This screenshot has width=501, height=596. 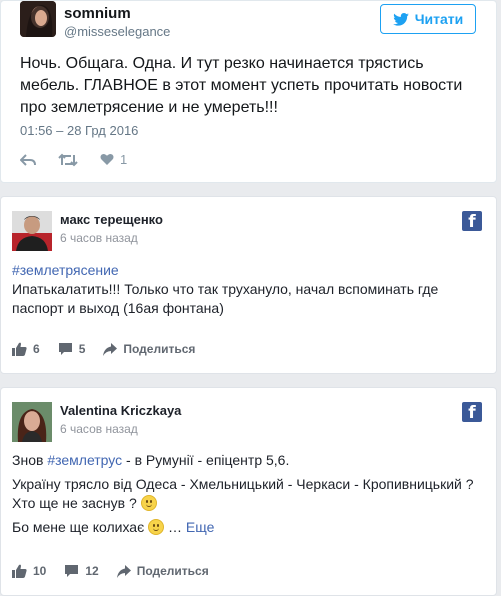 I want to click on hashtag-link: #землетрус, so click(x=84, y=460).